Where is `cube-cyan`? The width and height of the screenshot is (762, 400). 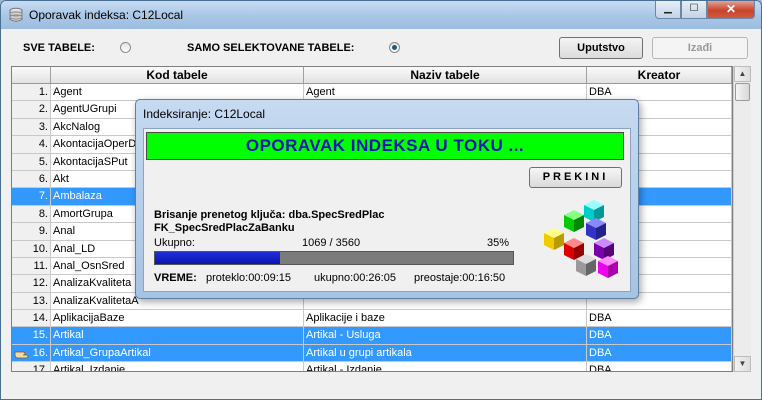 cube-cyan is located at coordinates (594, 211).